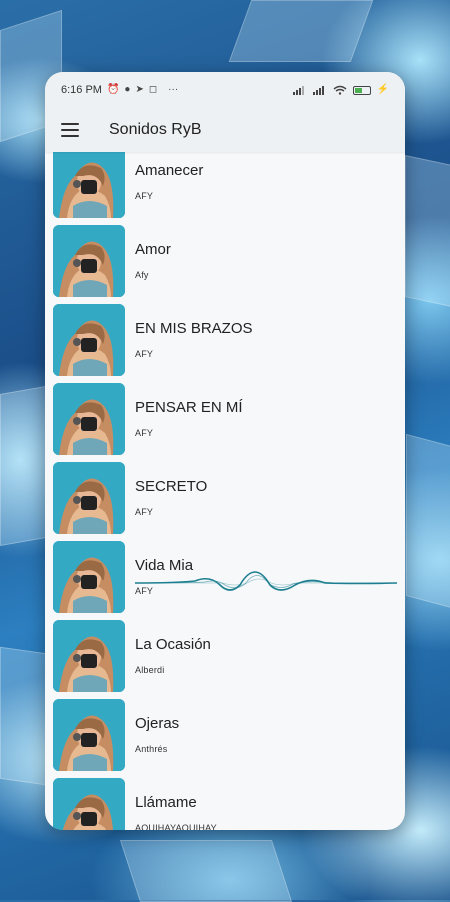 The image size is (450, 902). What do you see at coordinates (194, 328) in the screenshot?
I see `song-title: EN MIS BRAZOS` at bounding box center [194, 328].